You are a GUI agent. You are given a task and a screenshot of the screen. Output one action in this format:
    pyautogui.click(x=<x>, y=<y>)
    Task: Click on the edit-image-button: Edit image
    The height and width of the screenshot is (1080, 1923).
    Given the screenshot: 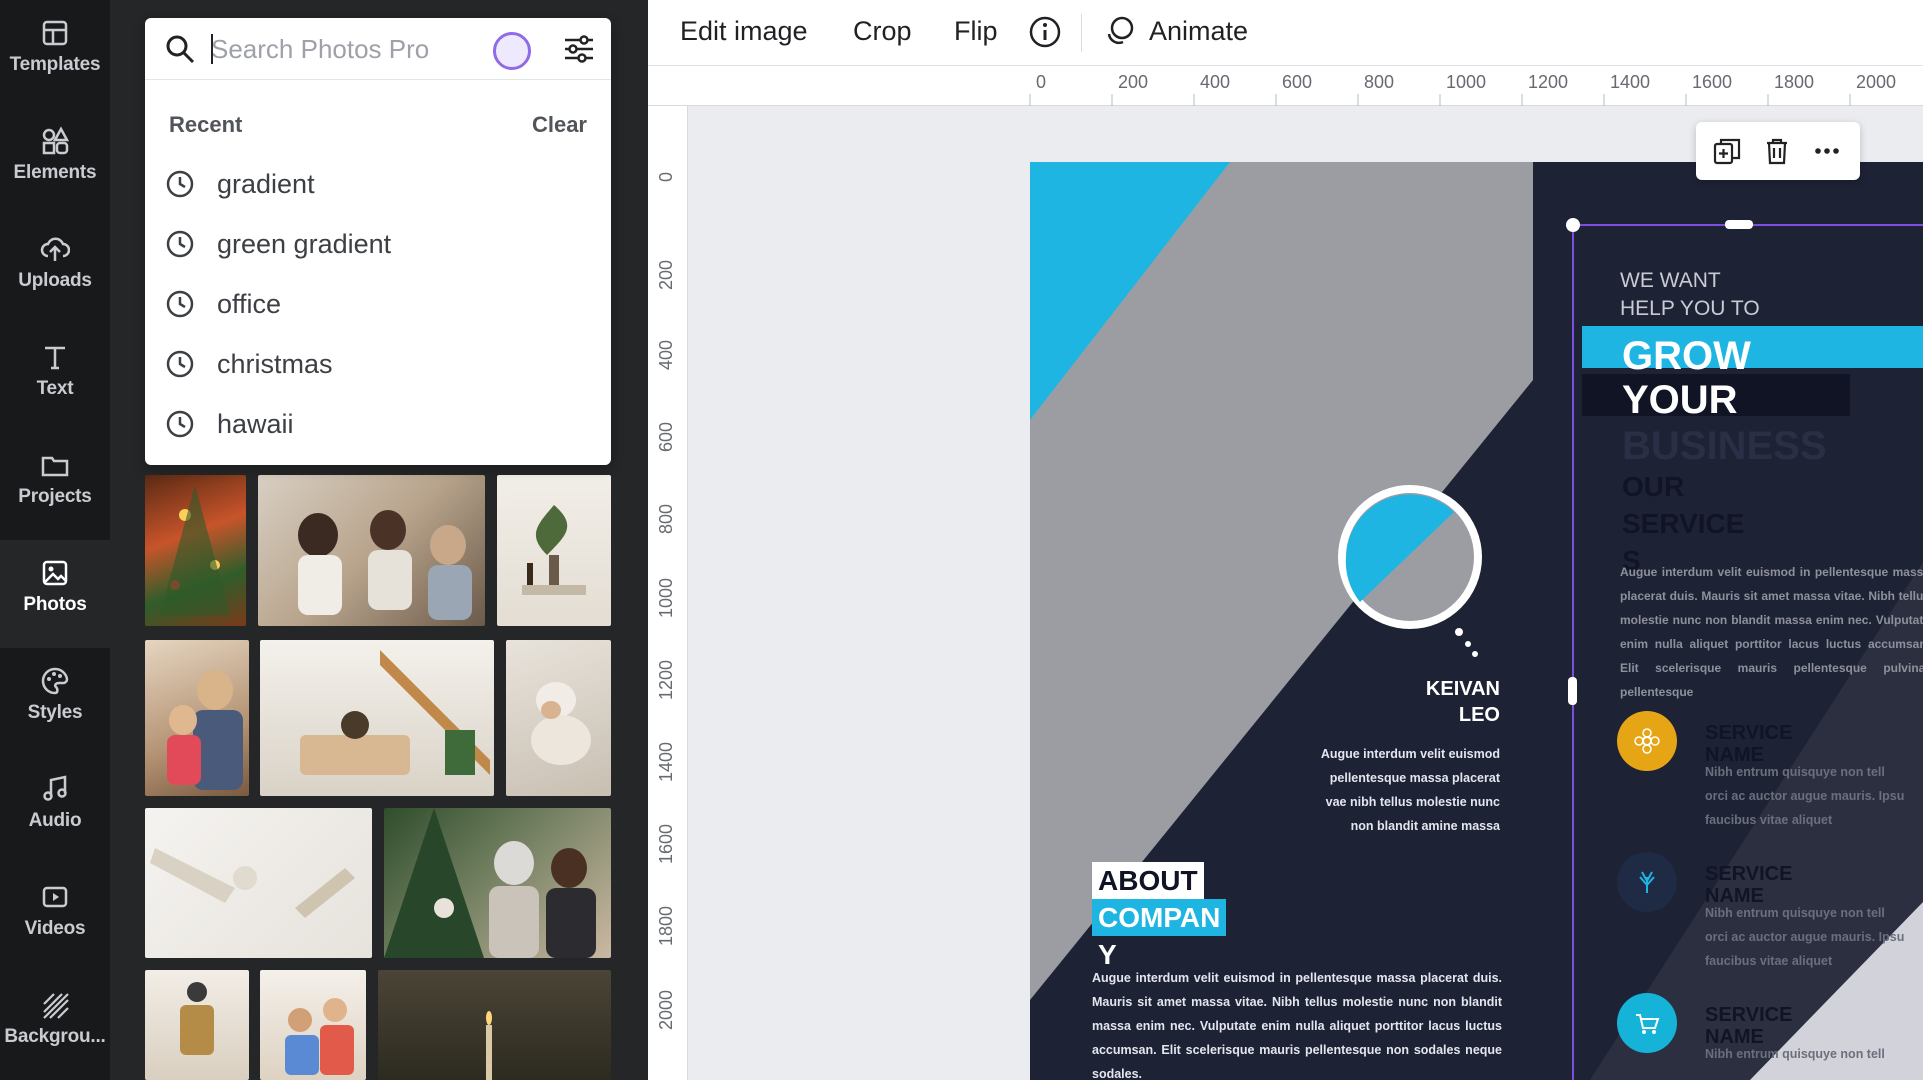 What is the action you would take?
    pyautogui.click(x=744, y=31)
    